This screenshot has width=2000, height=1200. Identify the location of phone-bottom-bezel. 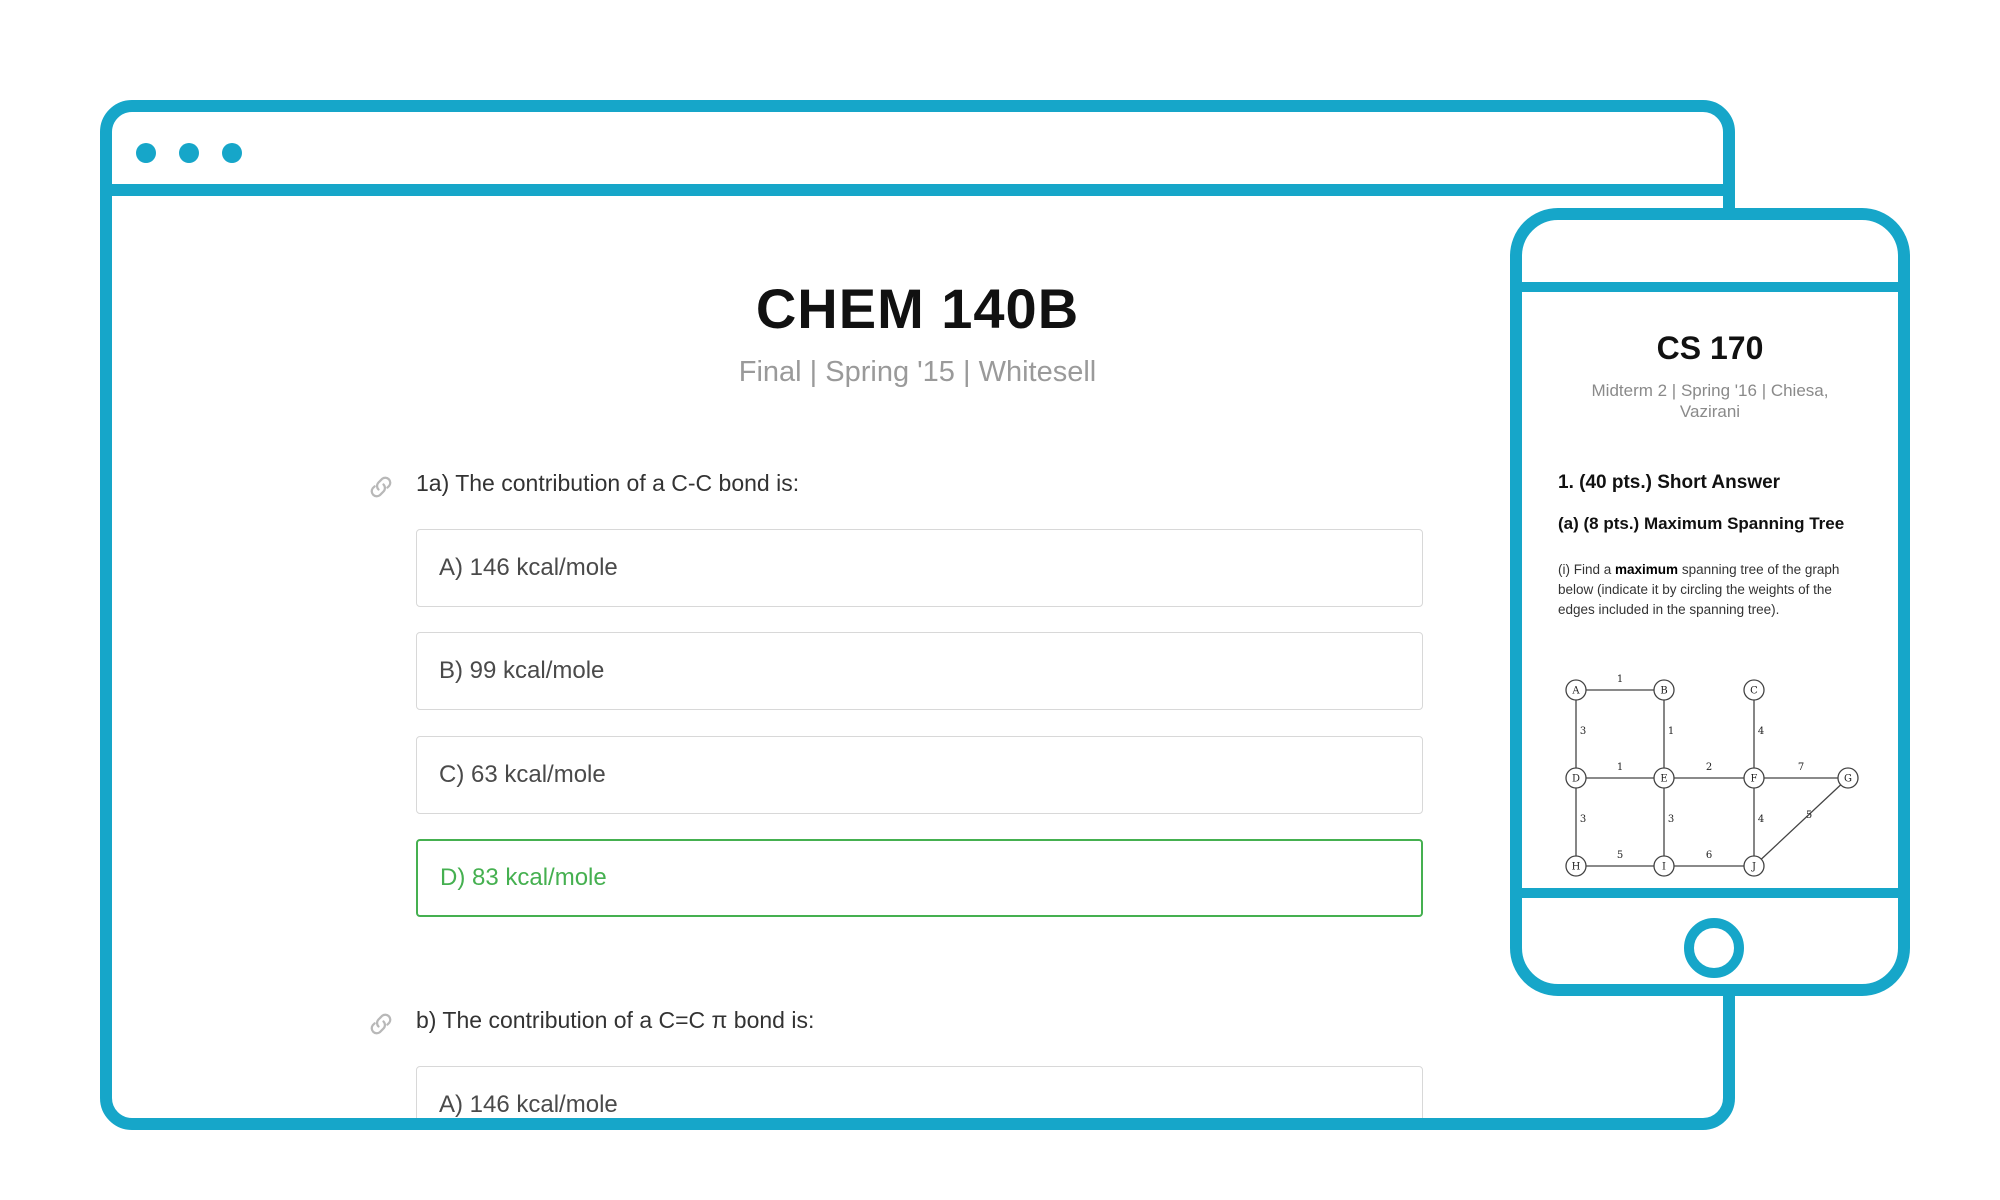
(1710, 936).